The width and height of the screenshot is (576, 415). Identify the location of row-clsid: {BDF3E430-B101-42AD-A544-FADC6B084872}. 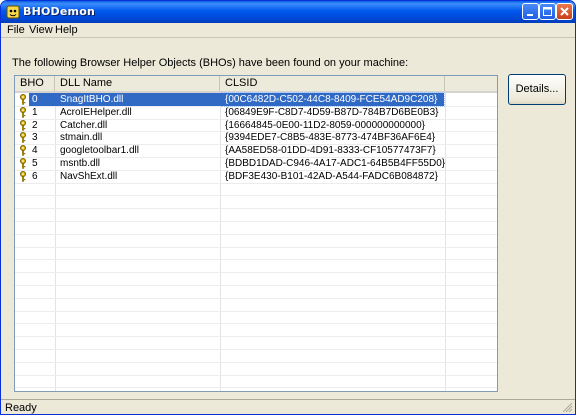
(331, 176).